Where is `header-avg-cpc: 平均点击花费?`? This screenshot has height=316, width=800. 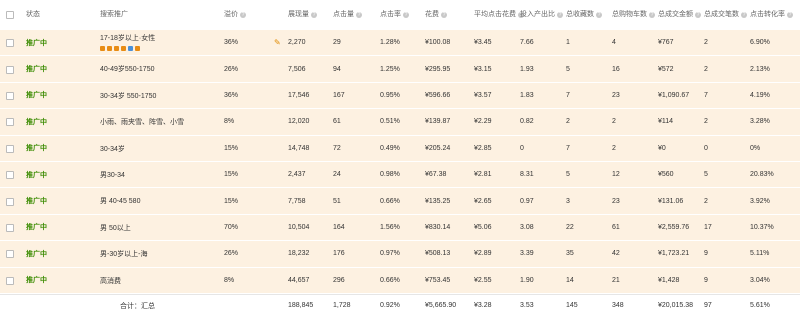 header-avg-cpc: 平均点击花费? is located at coordinates (499, 15).